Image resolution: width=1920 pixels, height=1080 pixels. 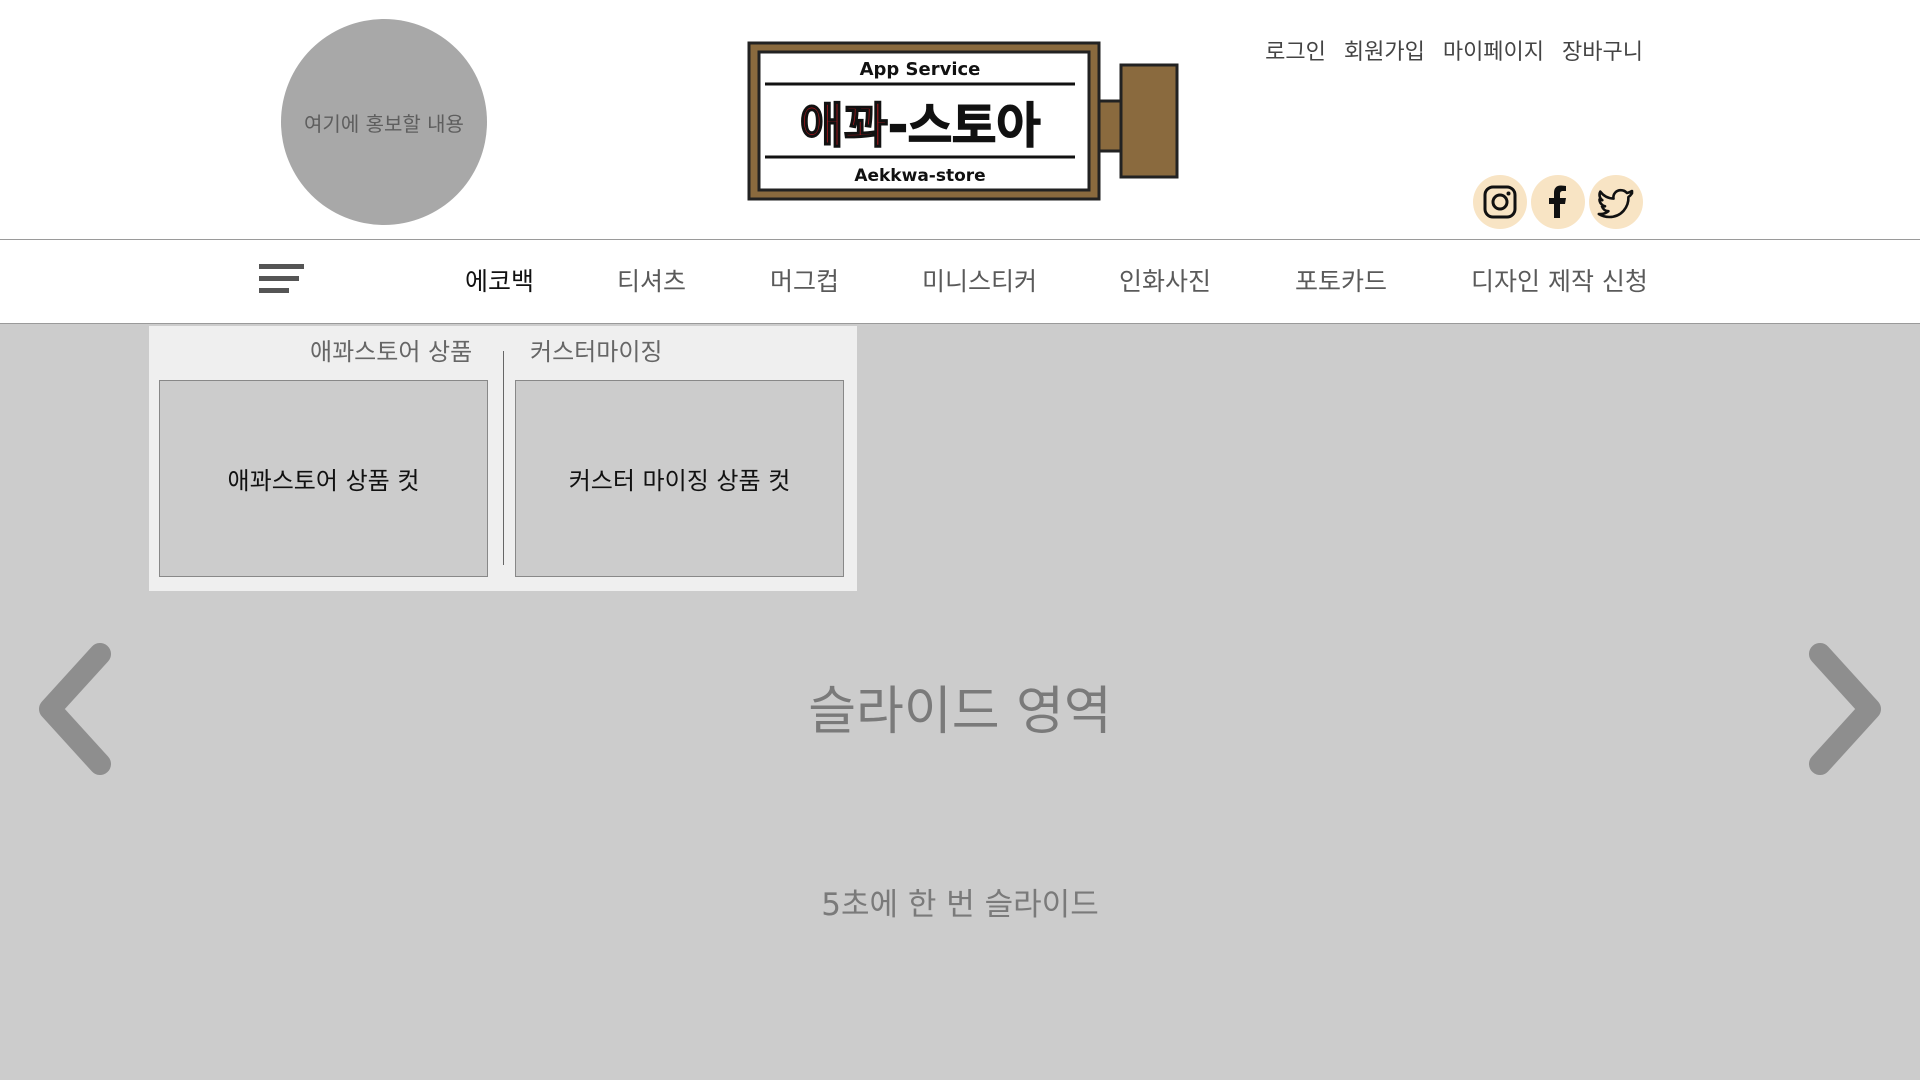 I want to click on facebook-icon, so click(x=1557, y=201).